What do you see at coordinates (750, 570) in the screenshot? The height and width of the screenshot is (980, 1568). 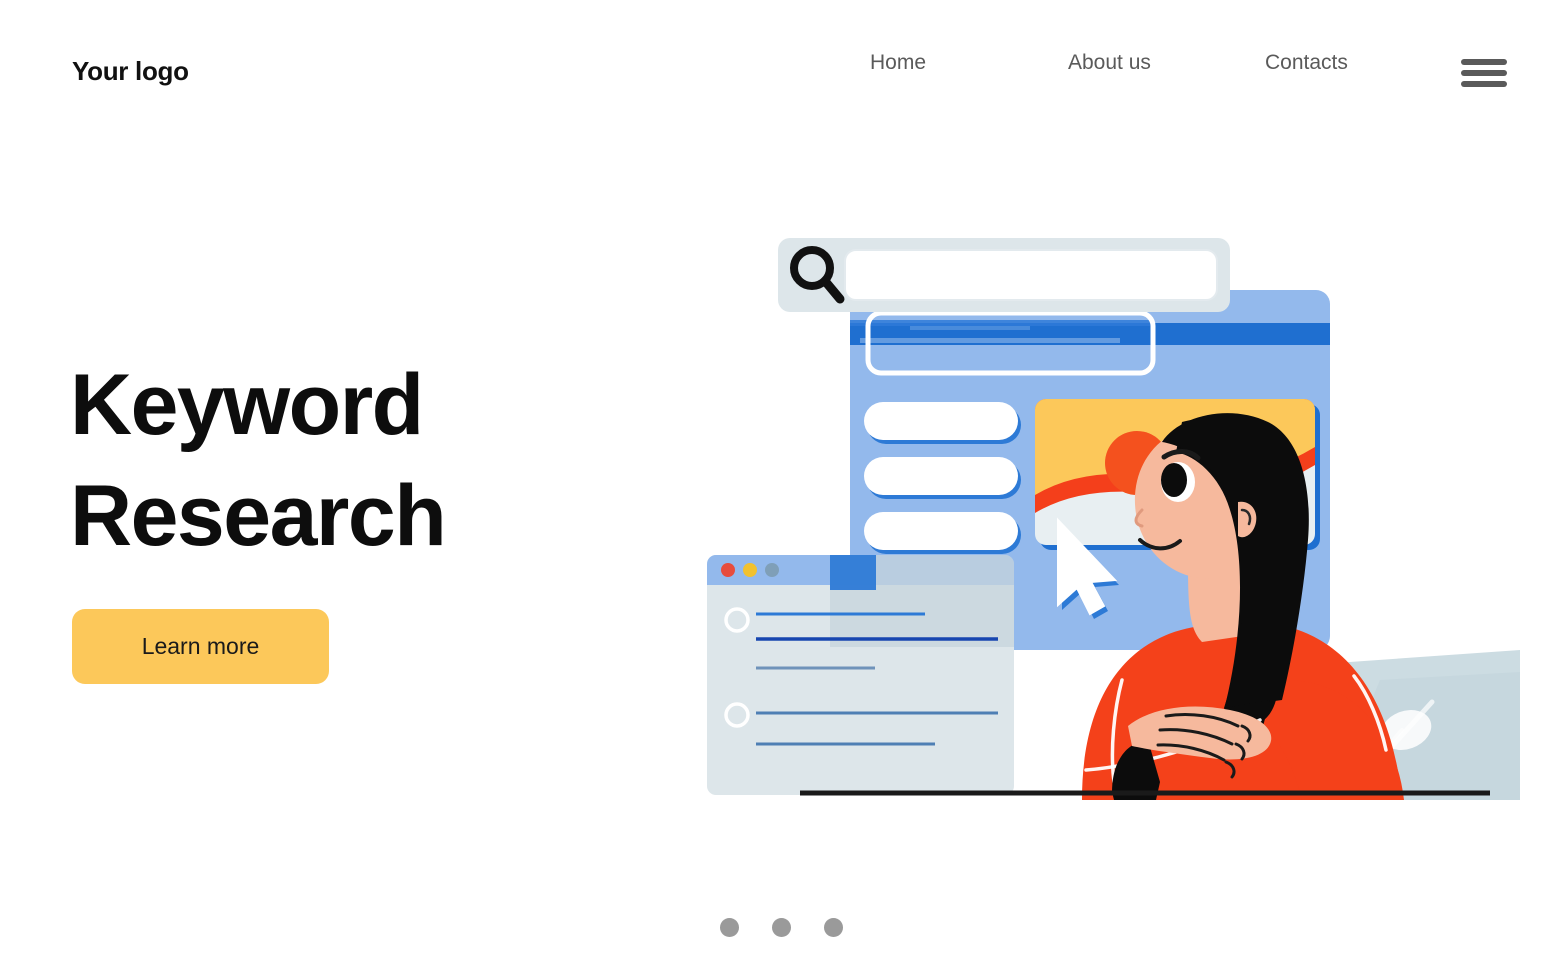 I see `traffic-light-yellow` at bounding box center [750, 570].